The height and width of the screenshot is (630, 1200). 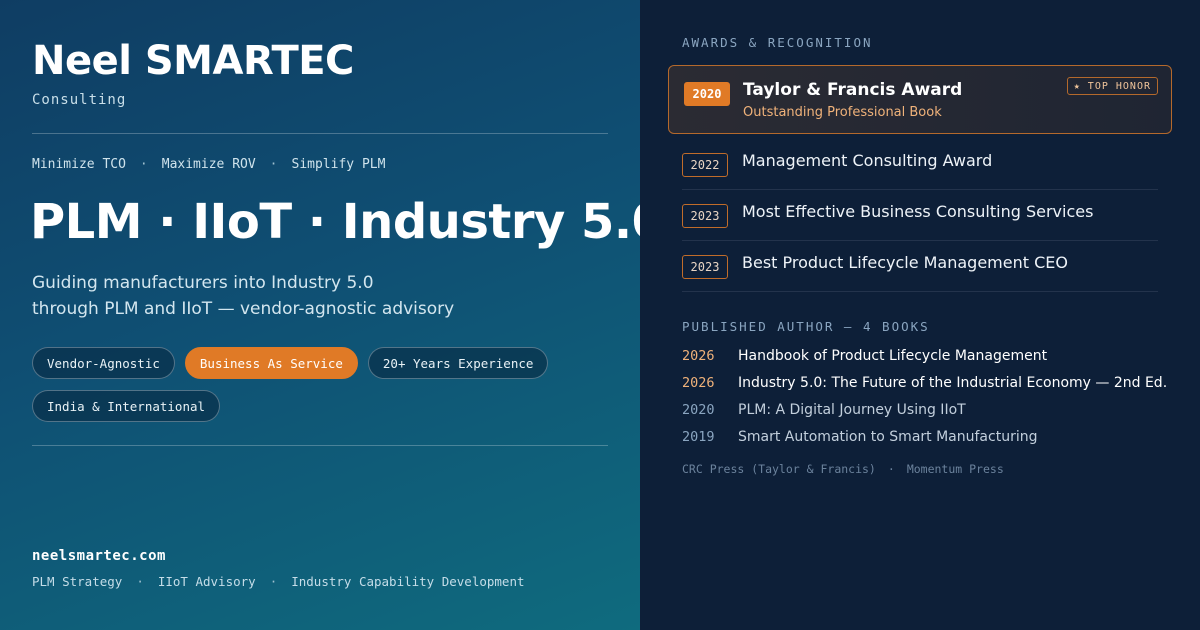 I want to click on publisher-name: CRC Press (Taylor & Francis), so click(x=779, y=469).